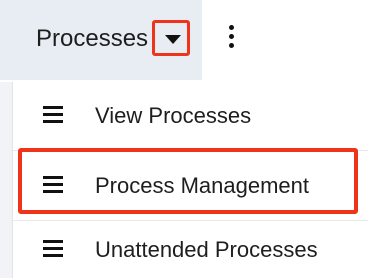  What do you see at coordinates (6, 180) in the screenshot?
I see `page-gutter` at bounding box center [6, 180].